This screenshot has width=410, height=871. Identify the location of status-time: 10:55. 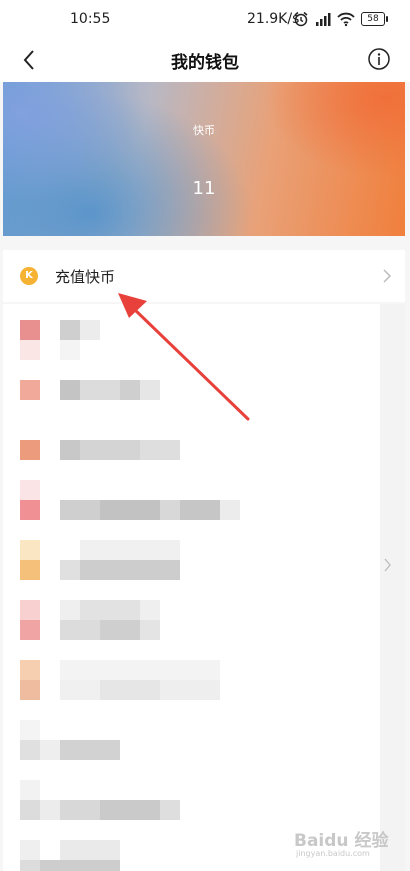
(90, 19).